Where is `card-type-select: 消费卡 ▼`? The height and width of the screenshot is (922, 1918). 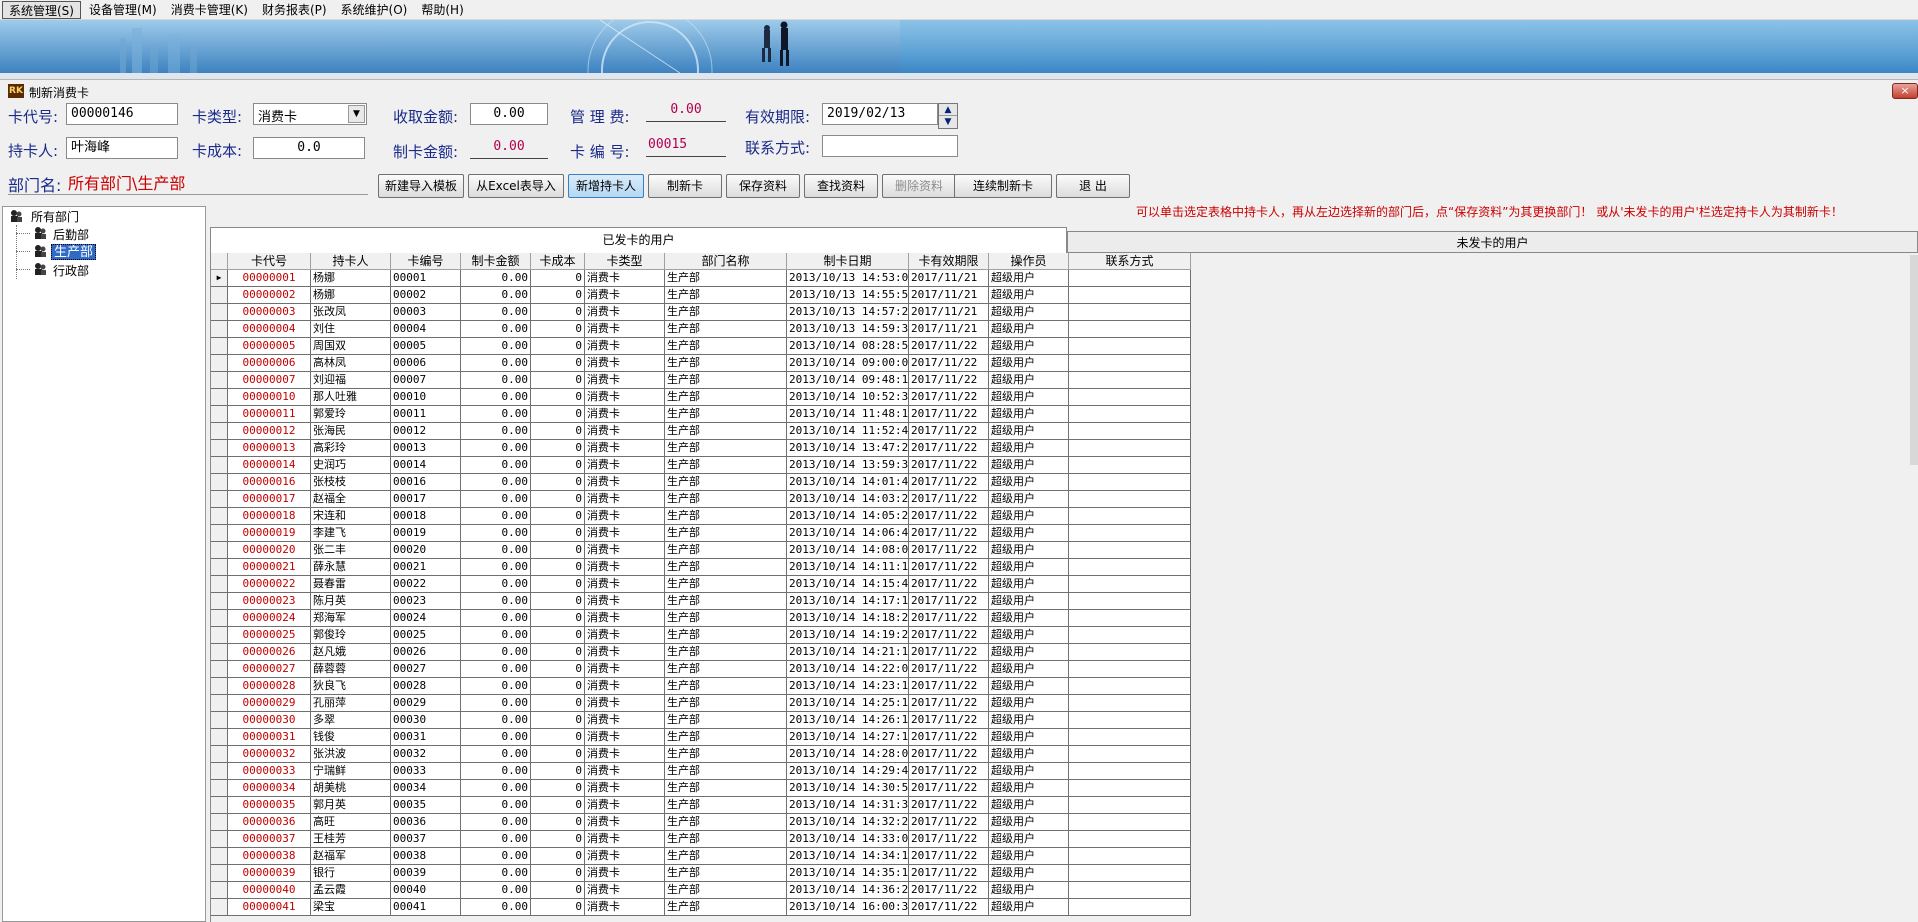 card-type-select: 消费卡 ▼ is located at coordinates (310, 114).